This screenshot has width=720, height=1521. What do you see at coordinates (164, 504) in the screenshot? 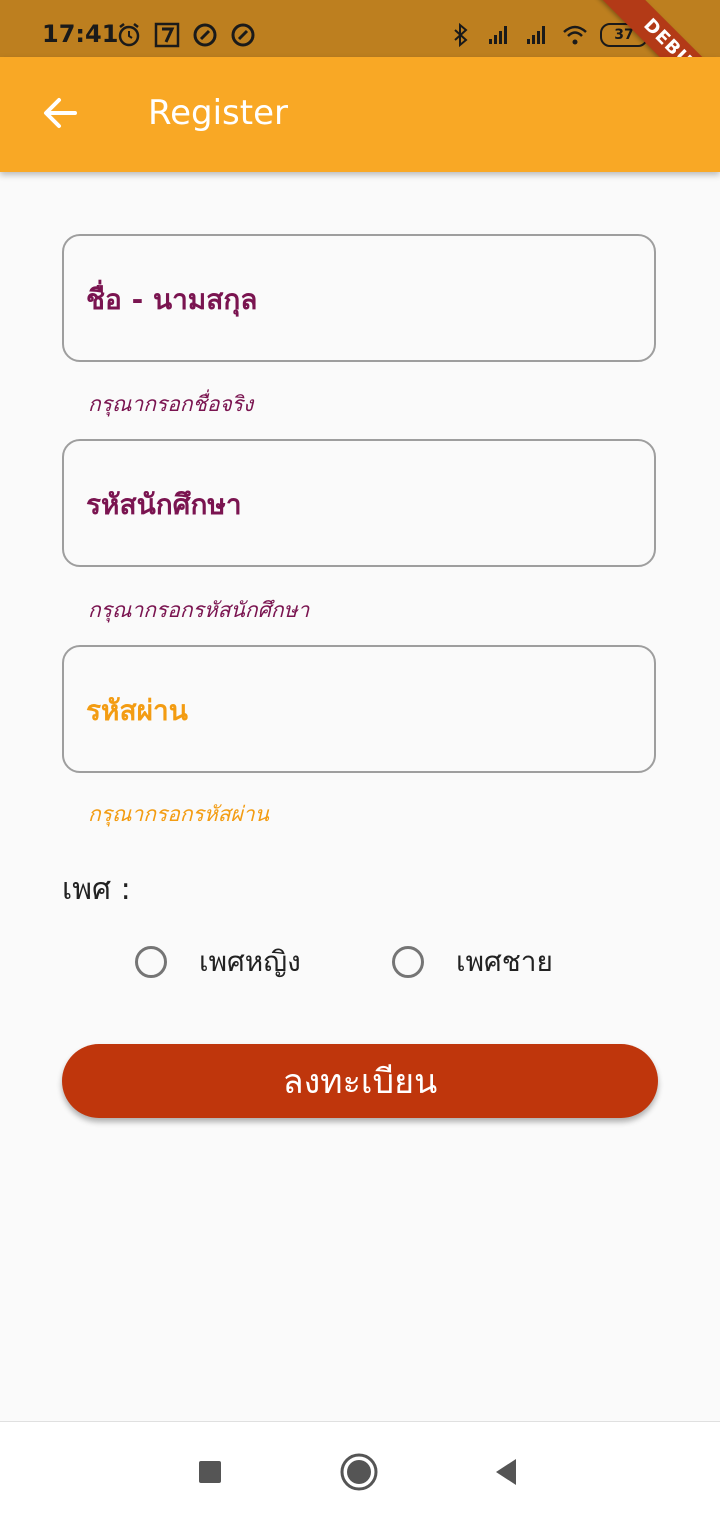
I see `student-id-field-label: รหัสนักศึกษา` at bounding box center [164, 504].